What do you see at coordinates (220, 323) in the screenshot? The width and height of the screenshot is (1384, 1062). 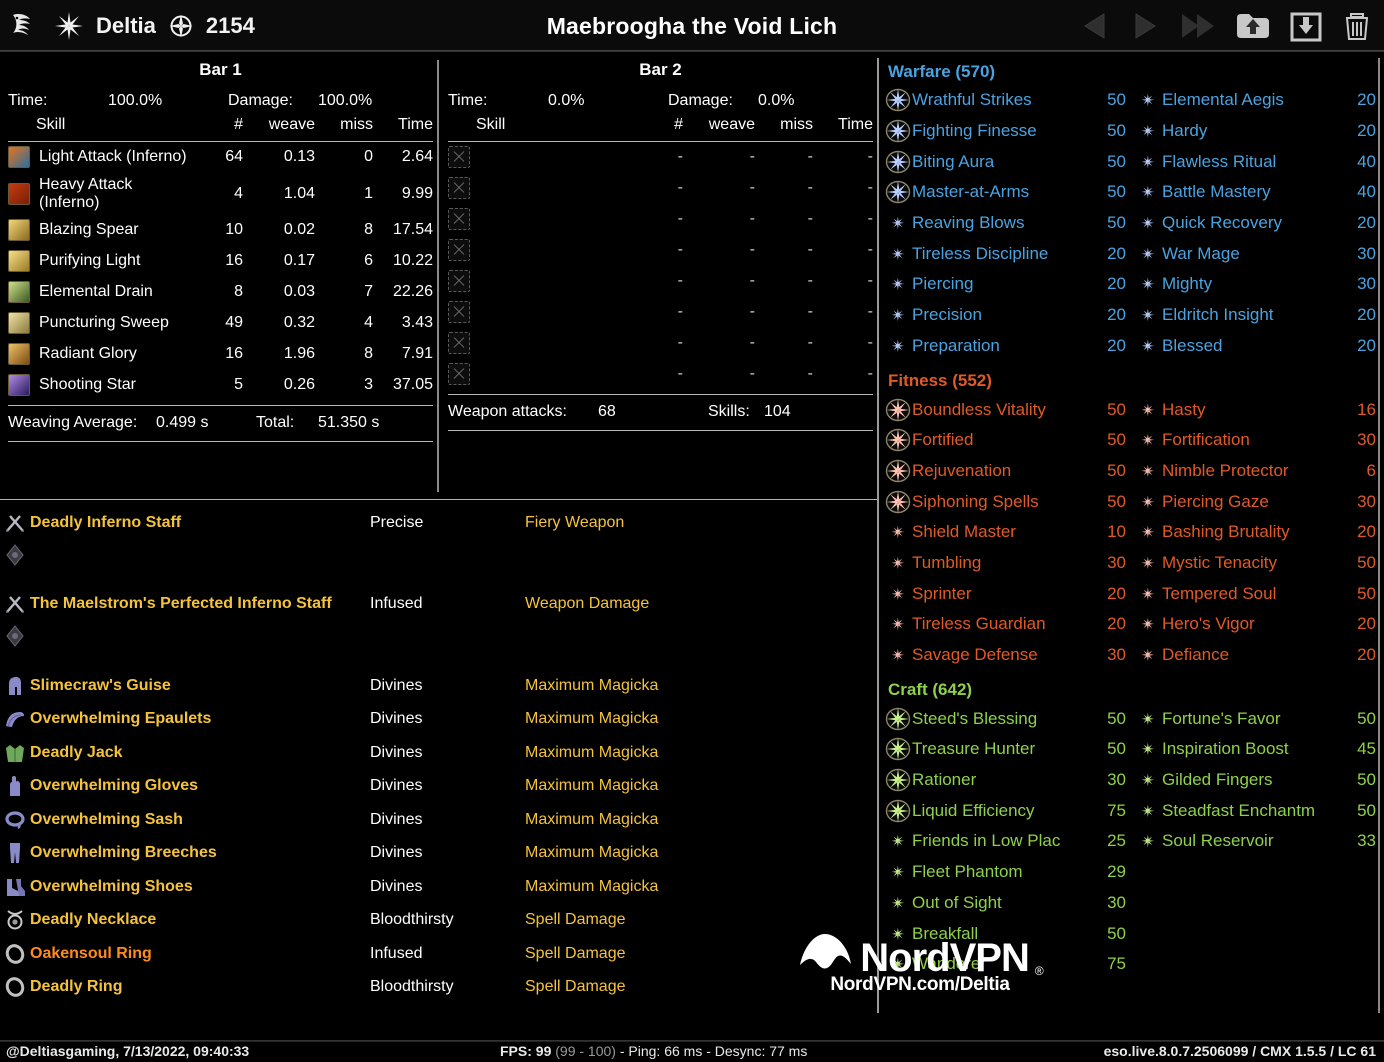 I see `table-row: Puncturing Sweep 49 0.32 4 3.43` at bounding box center [220, 323].